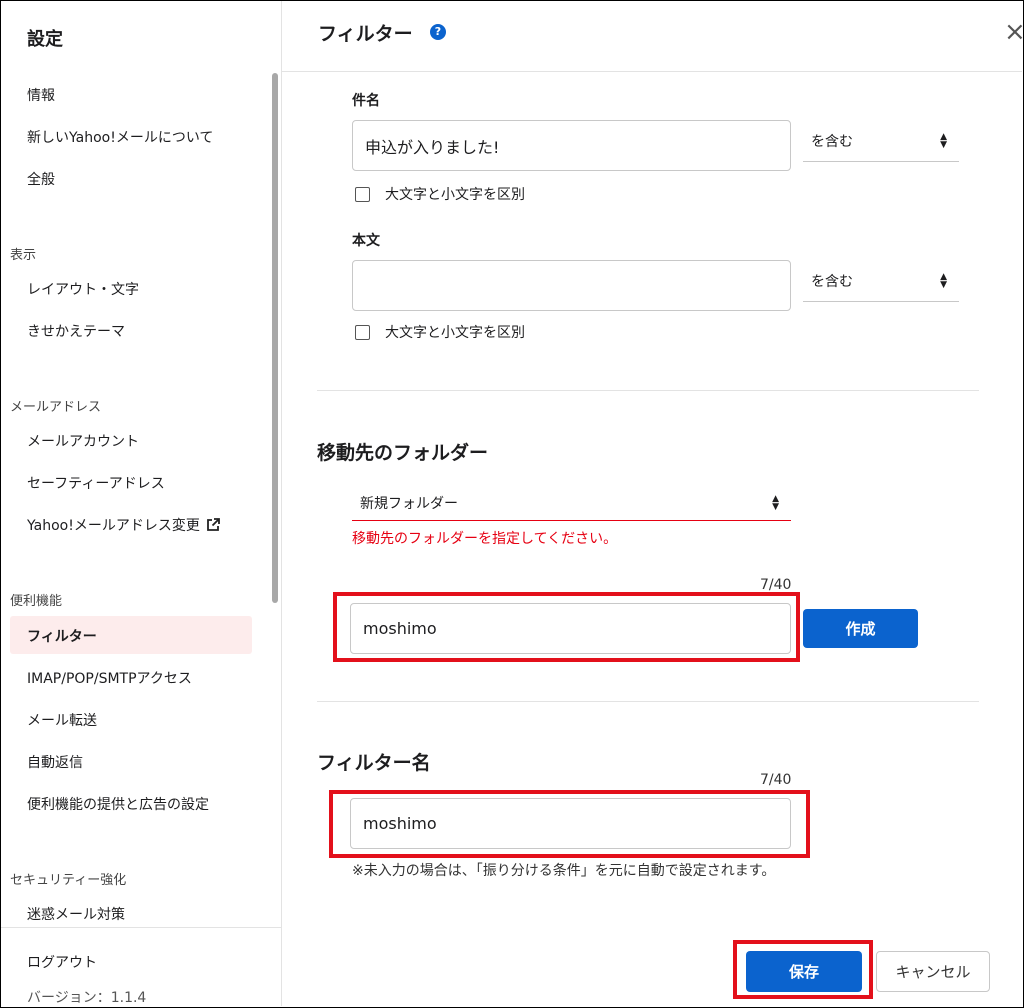 Image resolution: width=1024 pixels, height=1008 pixels. I want to click on sidebar-section-mail-address: メールアドレス, so click(56, 407).